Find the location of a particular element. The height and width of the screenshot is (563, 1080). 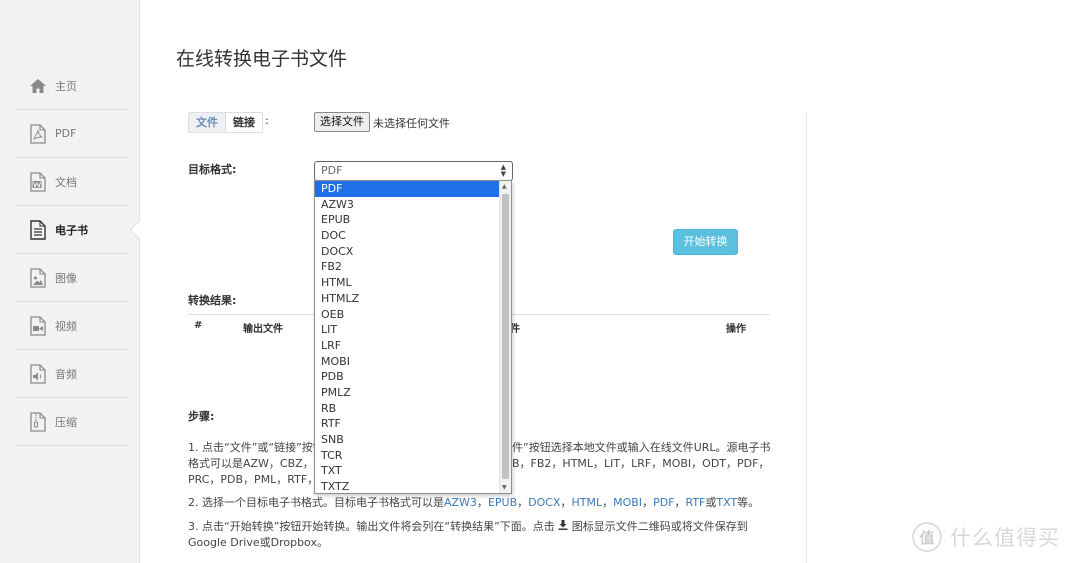

step-1-line-2b: B，FB2，HTML，LIT，LRF，MOBI，ODT，PDF， is located at coordinates (640, 464).